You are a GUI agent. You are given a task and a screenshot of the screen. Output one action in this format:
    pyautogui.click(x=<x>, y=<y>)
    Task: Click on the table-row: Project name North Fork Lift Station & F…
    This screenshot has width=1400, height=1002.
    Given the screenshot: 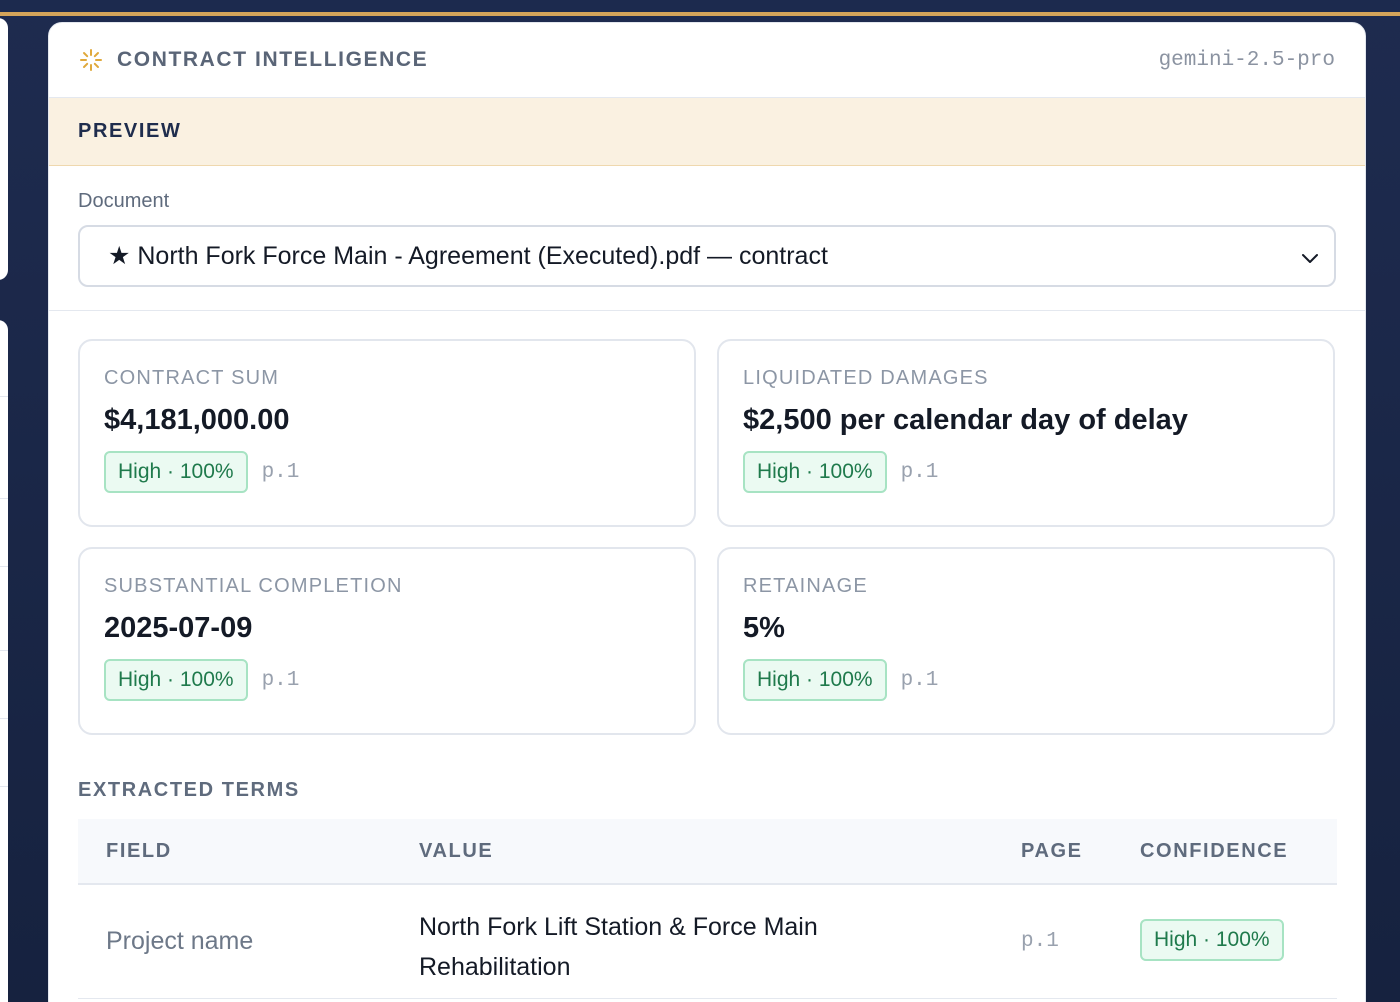 What is the action you would take?
    pyautogui.click(x=707, y=942)
    